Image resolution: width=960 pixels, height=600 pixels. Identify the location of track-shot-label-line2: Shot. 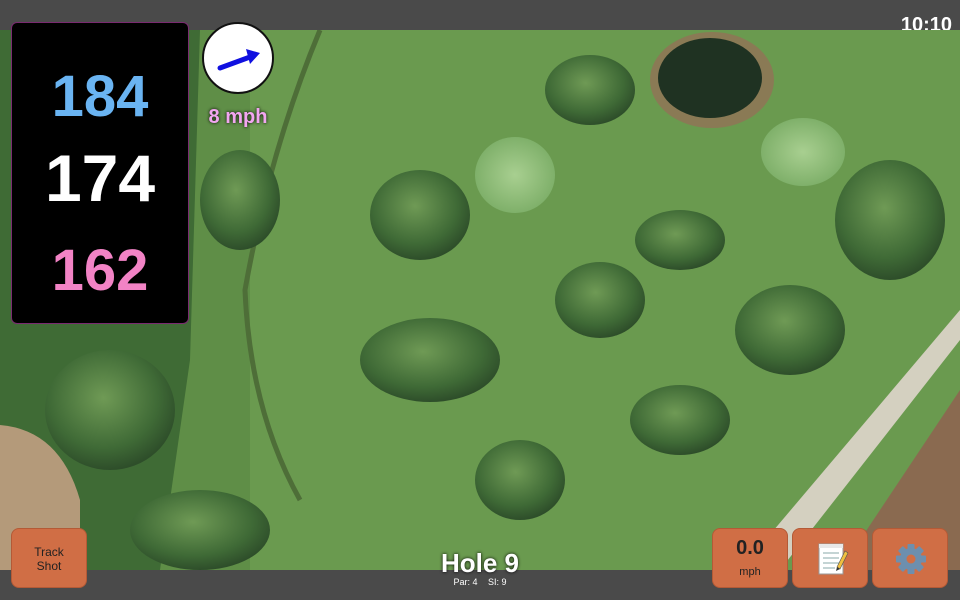
(49, 566).